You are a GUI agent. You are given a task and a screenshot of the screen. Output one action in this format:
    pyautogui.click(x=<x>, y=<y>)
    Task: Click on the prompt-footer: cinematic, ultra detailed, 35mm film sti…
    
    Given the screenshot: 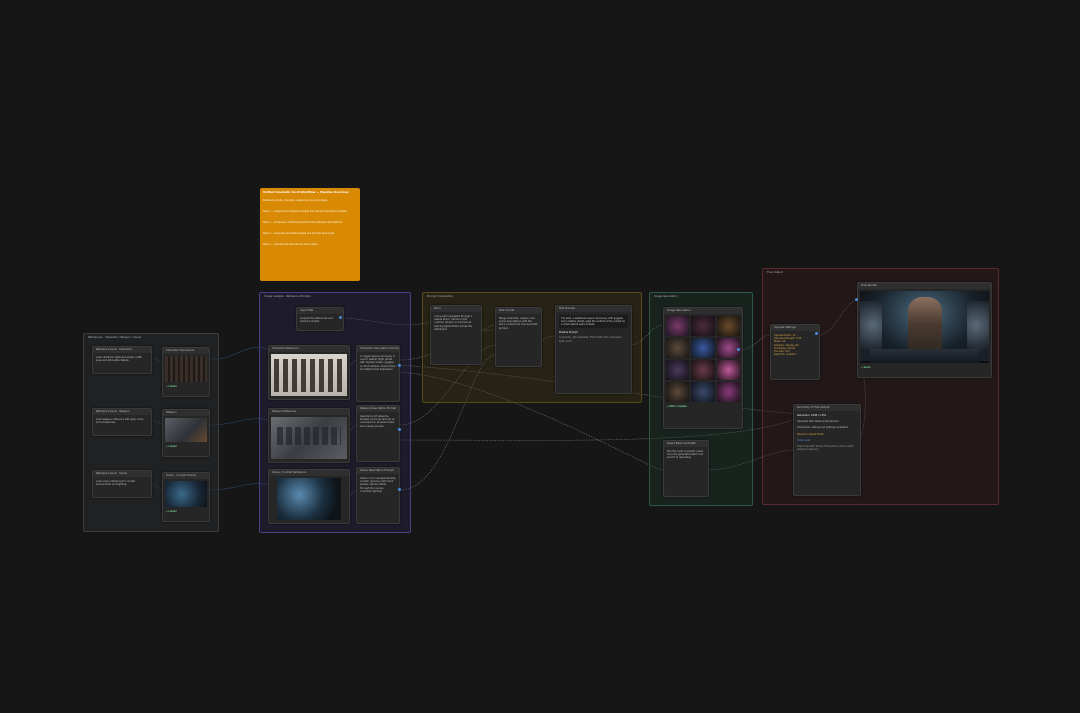 What is the action you would take?
    pyautogui.click(x=590, y=339)
    